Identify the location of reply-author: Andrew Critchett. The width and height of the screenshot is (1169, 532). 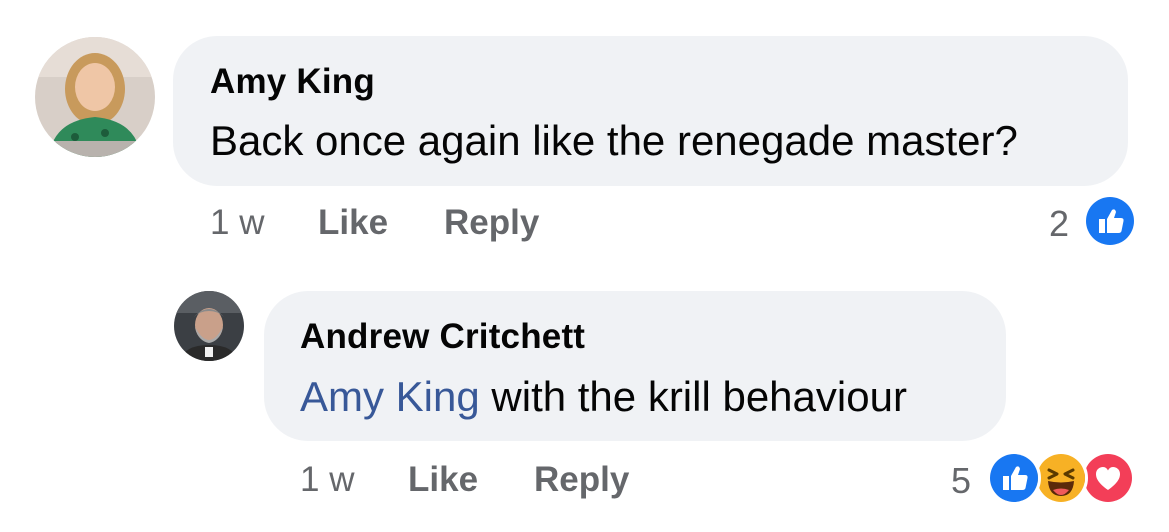
(442, 337).